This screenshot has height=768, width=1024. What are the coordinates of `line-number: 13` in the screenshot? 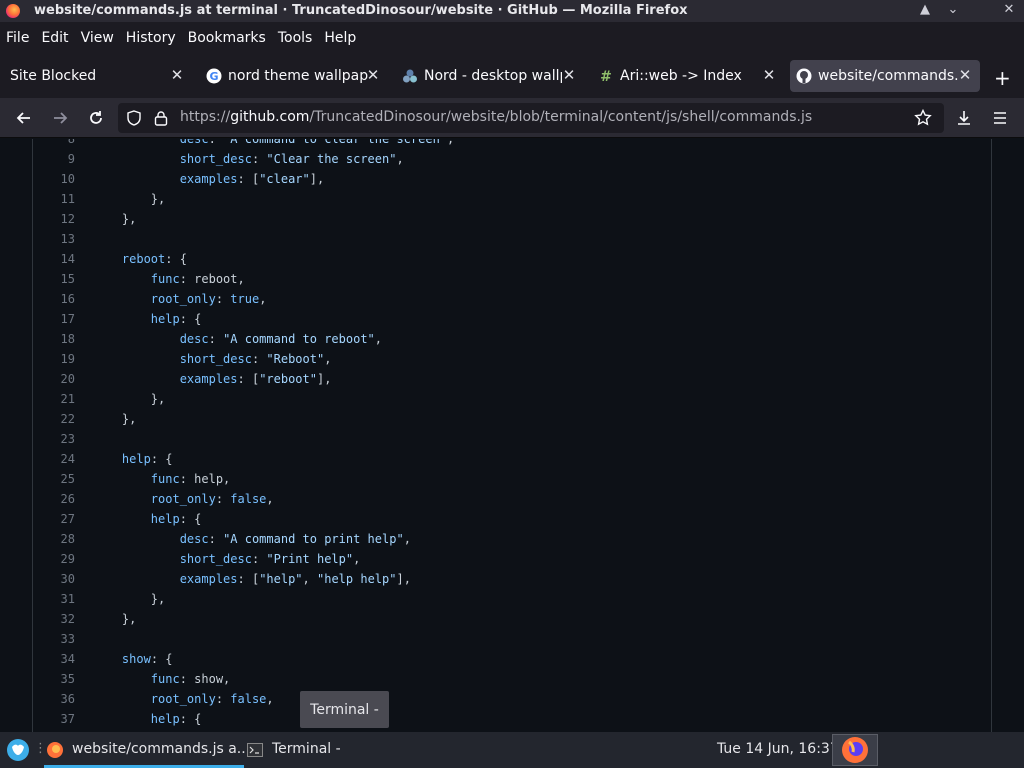 It's located at (54, 239).